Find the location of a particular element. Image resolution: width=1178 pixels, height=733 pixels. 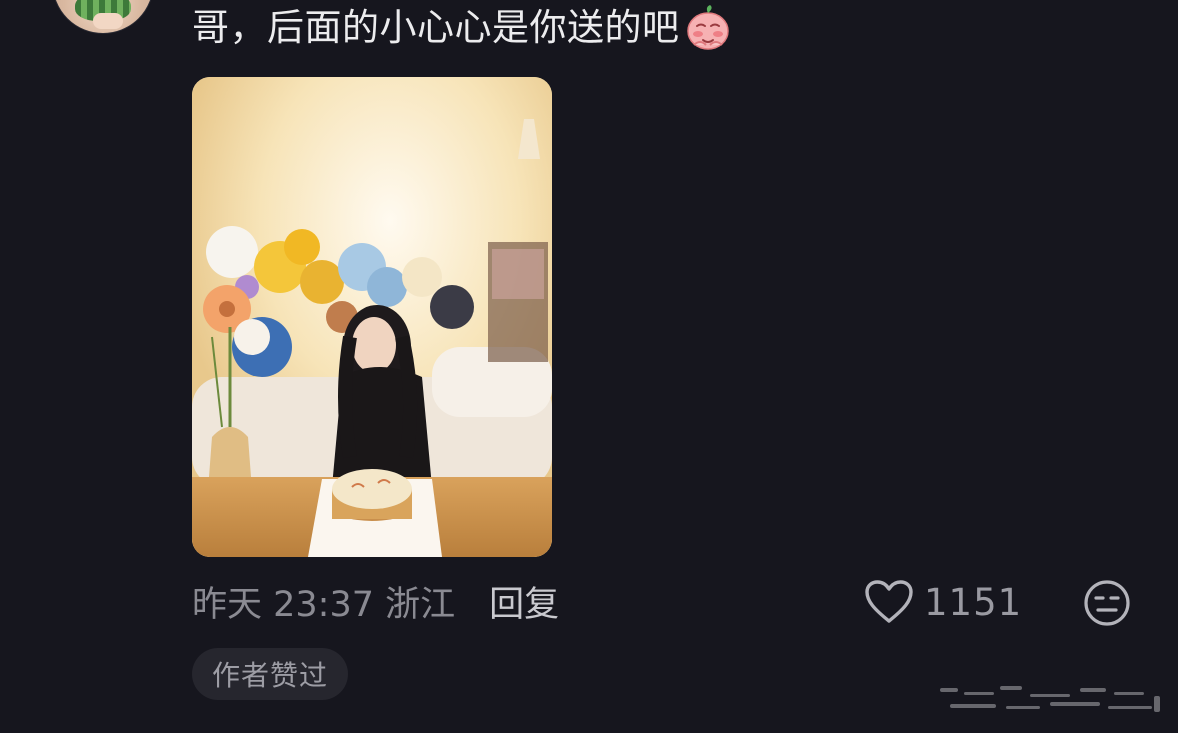

author-liked-label: 作者赞过 is located at coordinates (269, 675).